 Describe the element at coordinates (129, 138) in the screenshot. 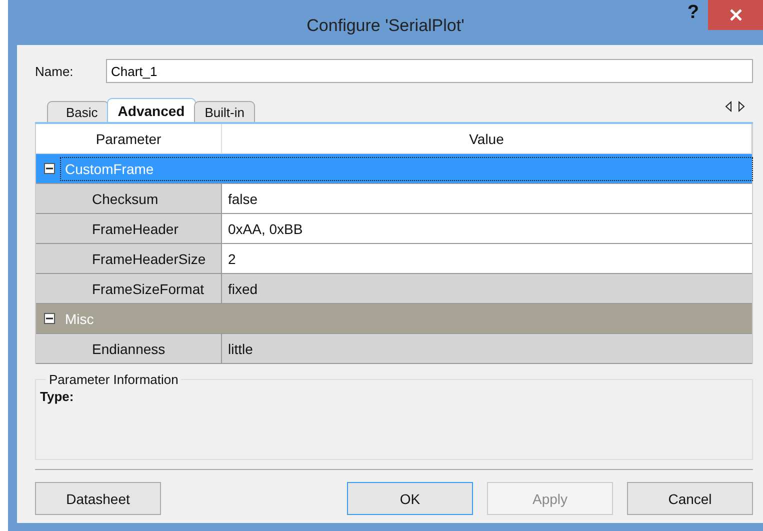

I see `column-header: Parameter` at that location.